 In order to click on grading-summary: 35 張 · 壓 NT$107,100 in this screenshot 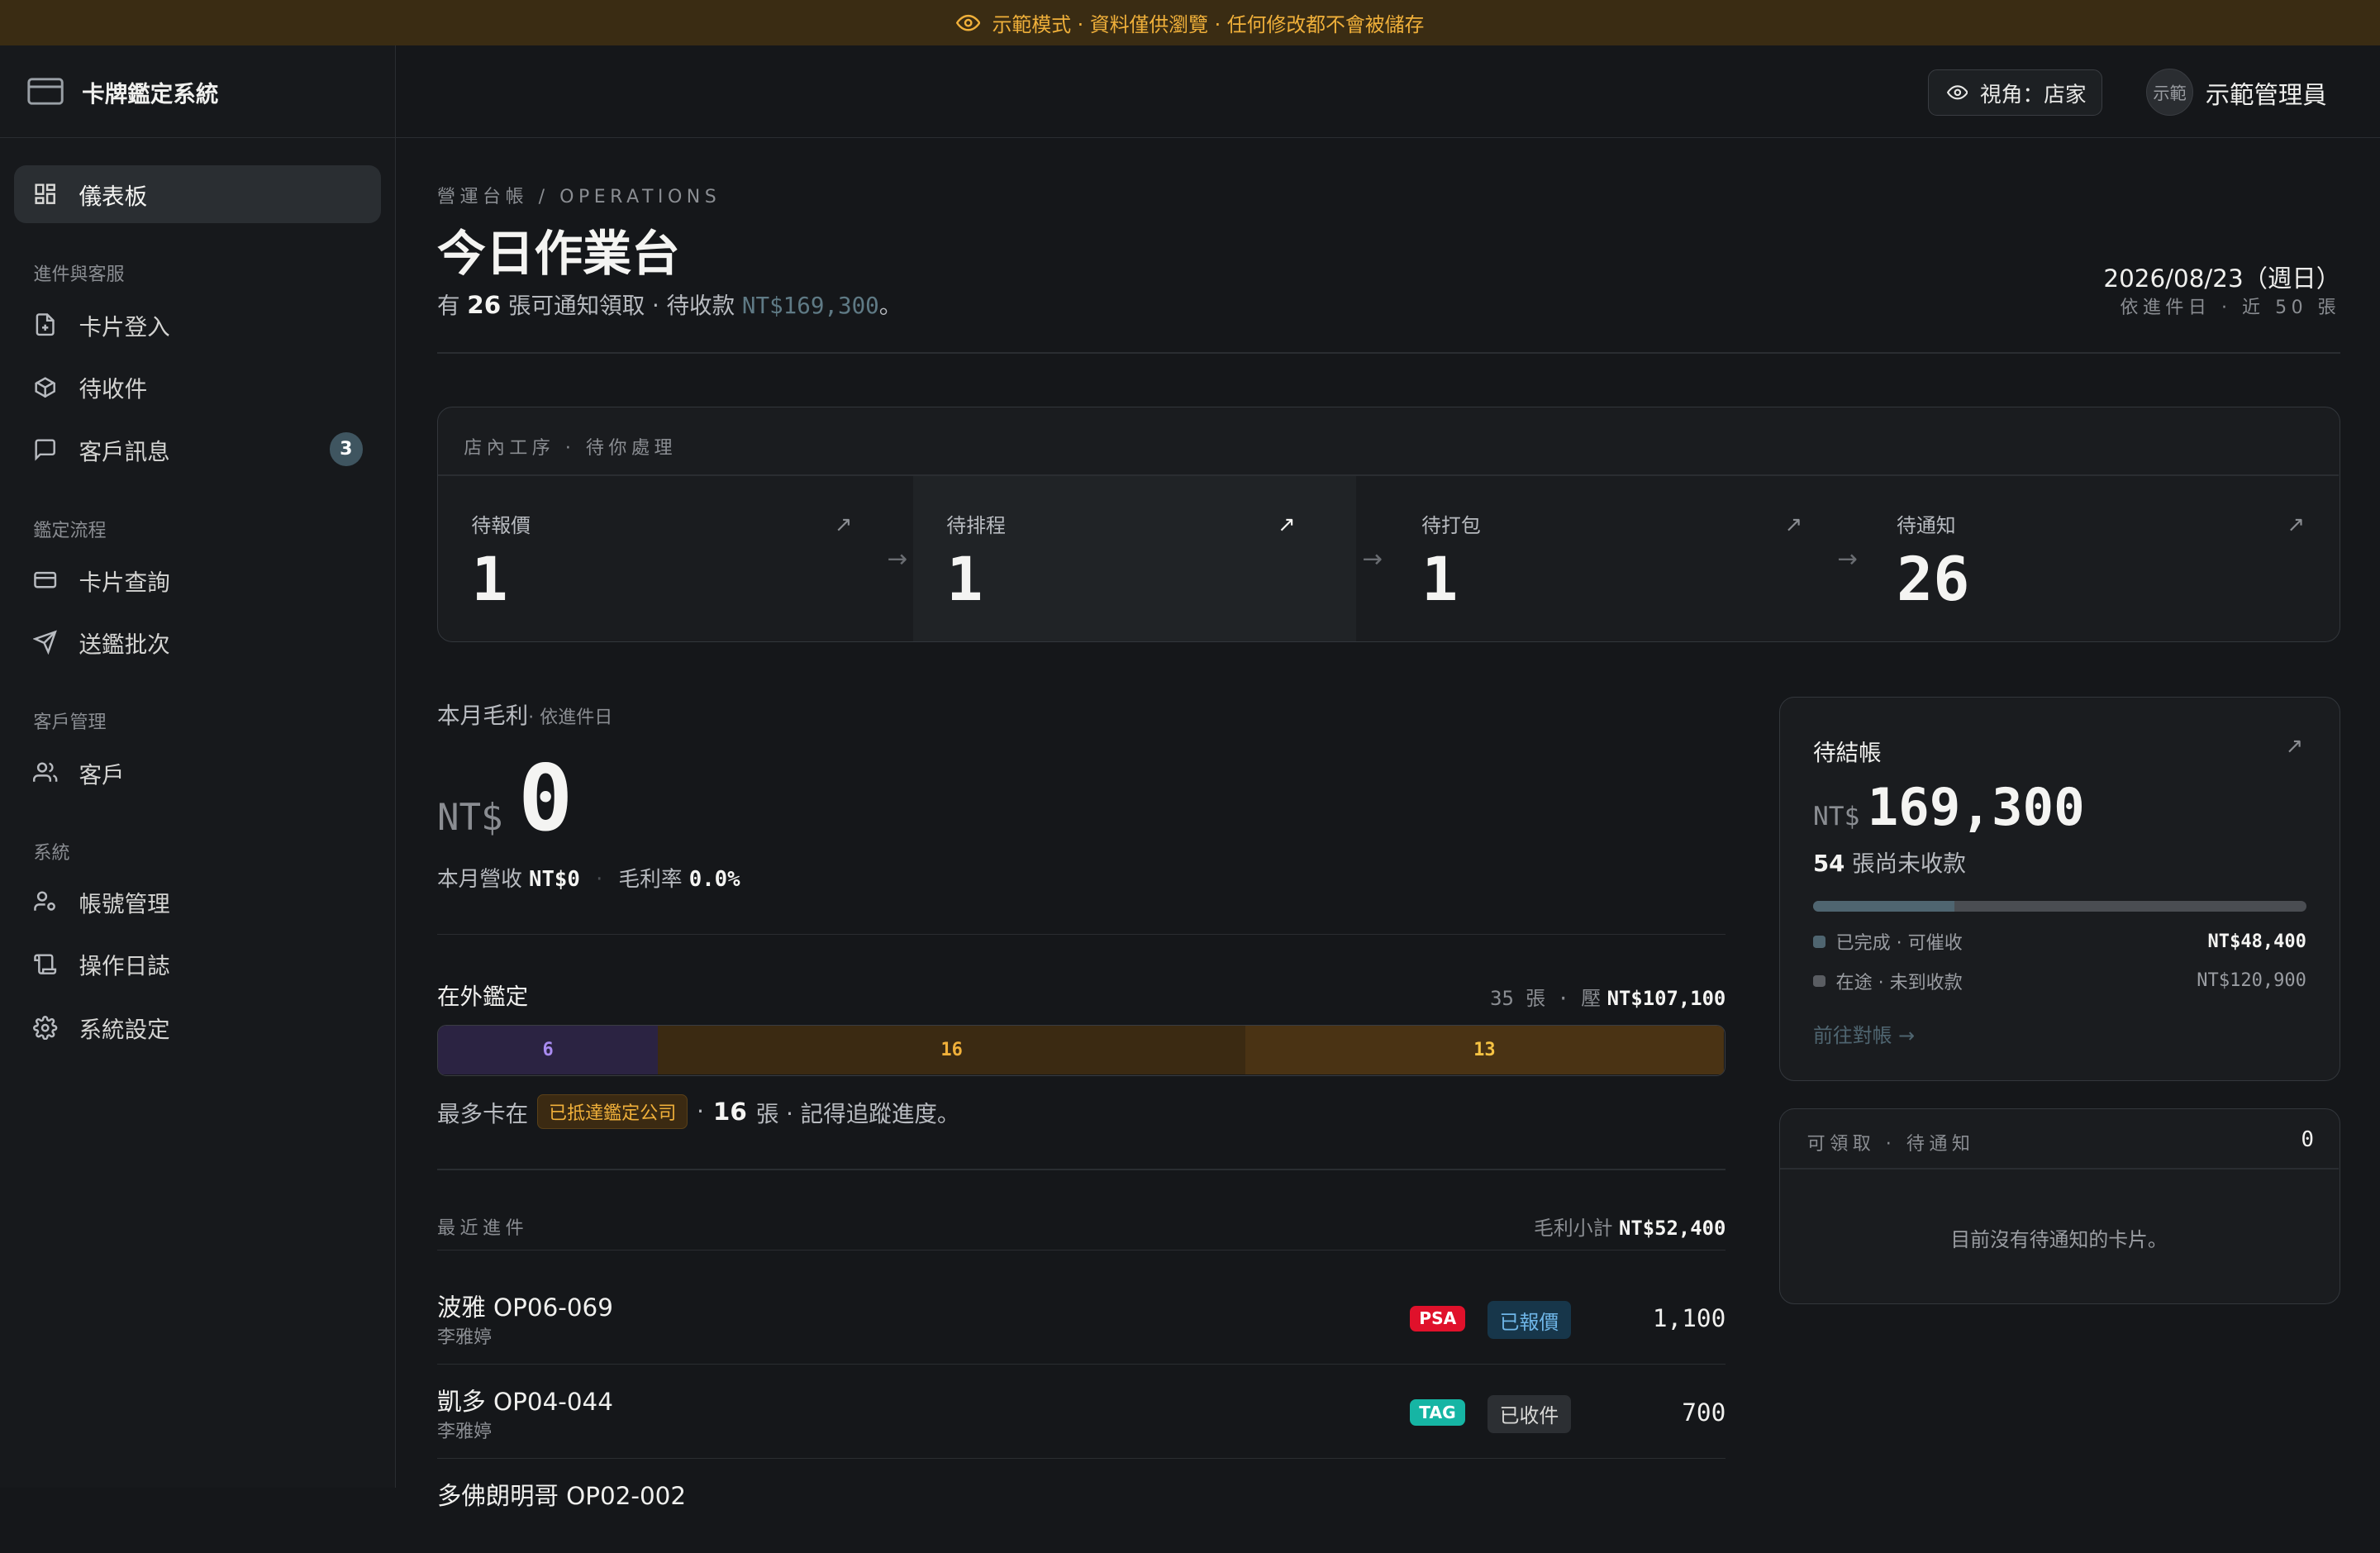, I will do `click(1081, 997)`.